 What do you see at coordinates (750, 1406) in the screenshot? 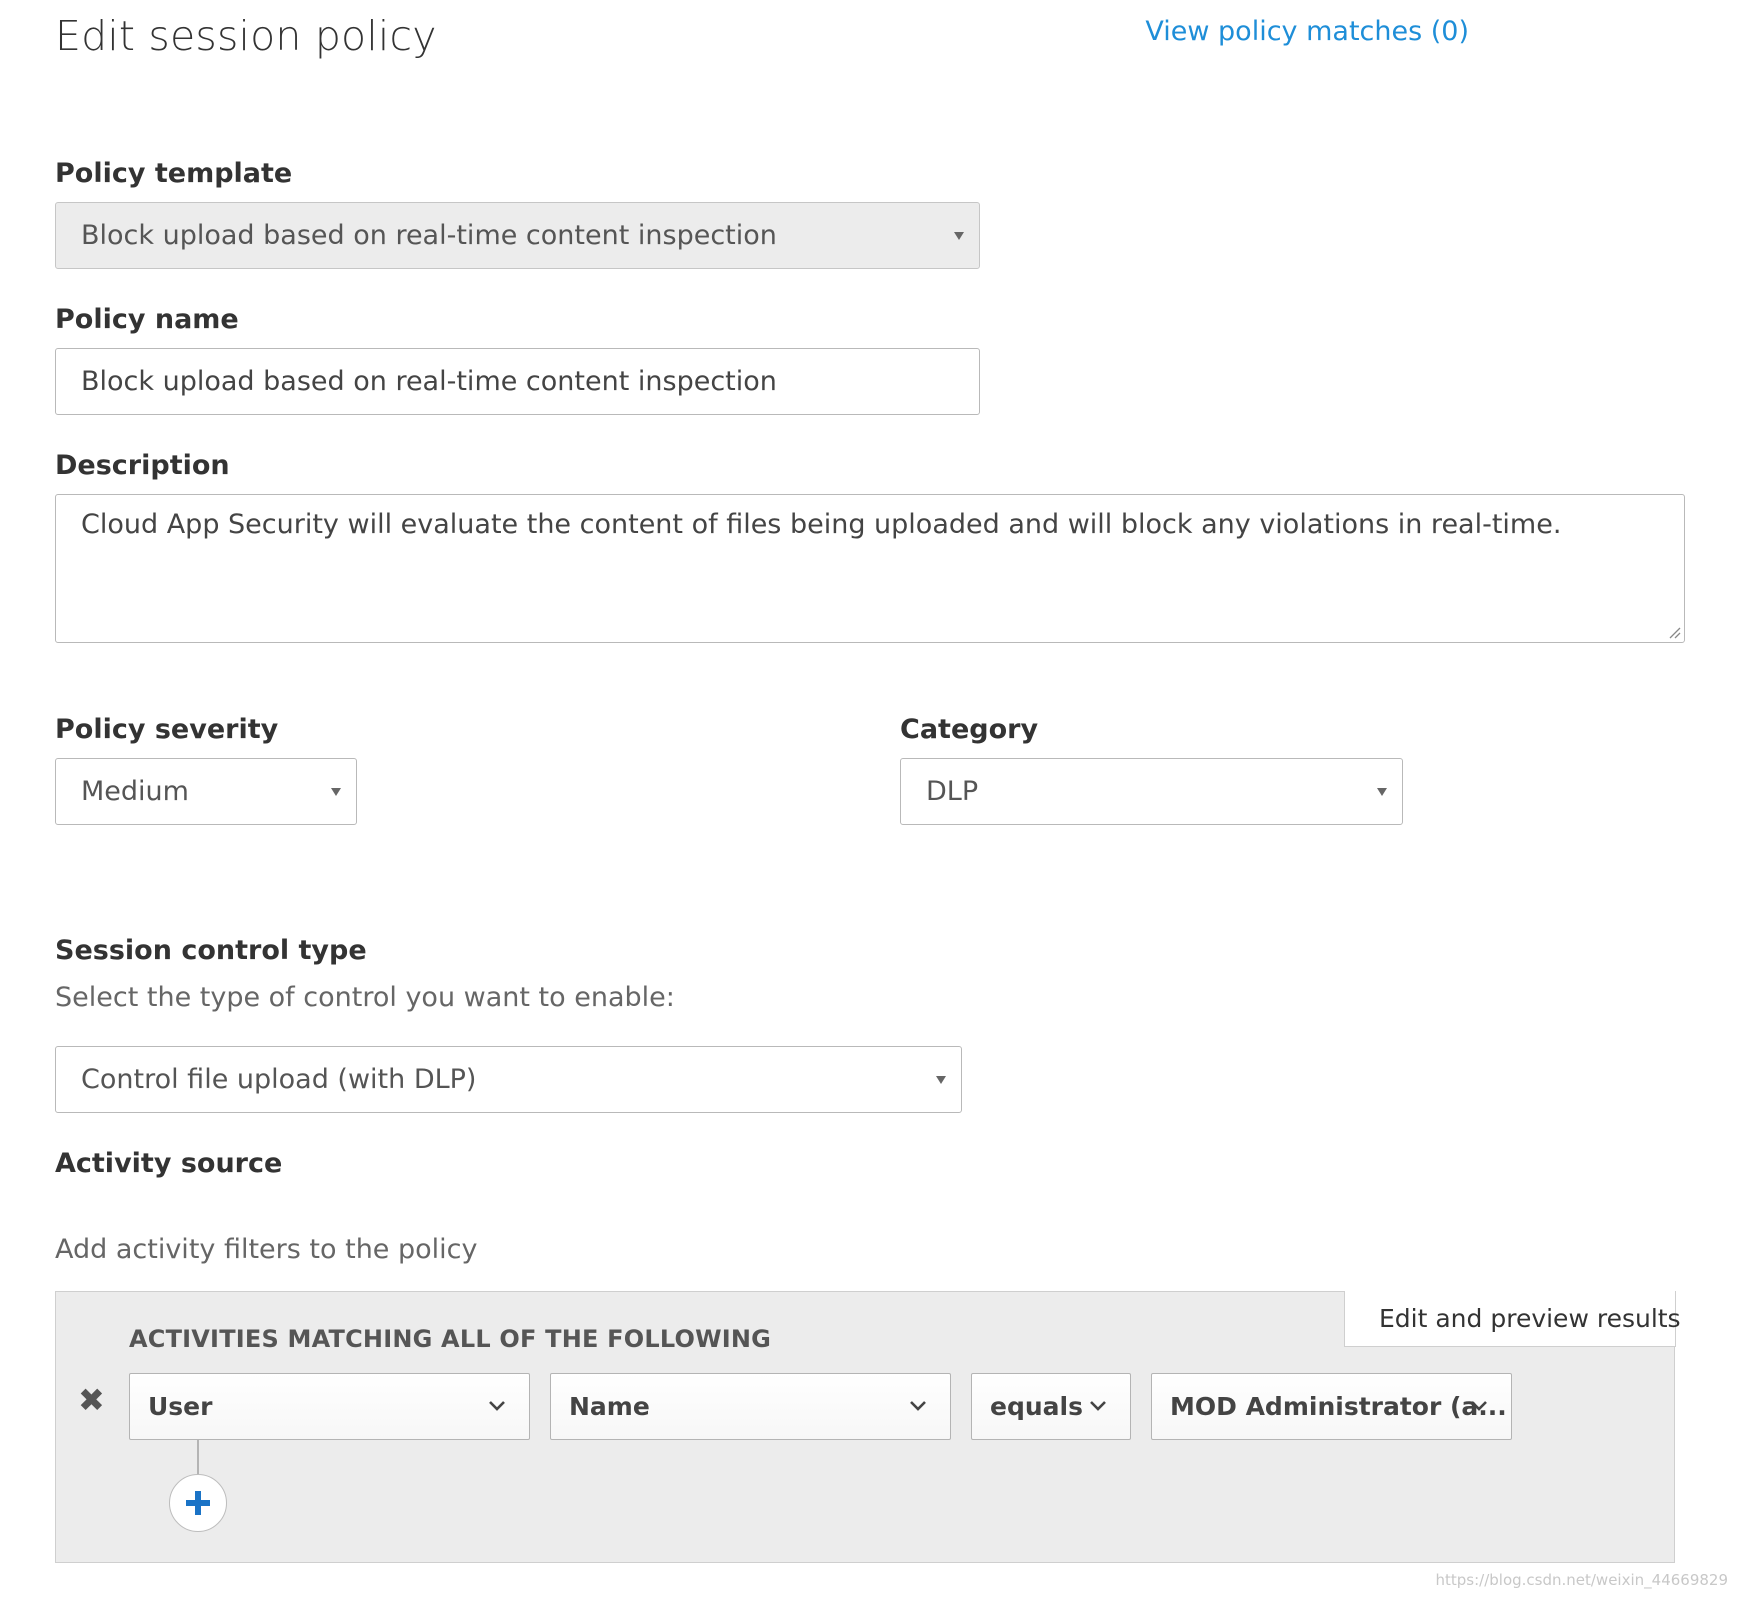
I see `filter-attribute-select: Name` at bounding box center [750, 1406].